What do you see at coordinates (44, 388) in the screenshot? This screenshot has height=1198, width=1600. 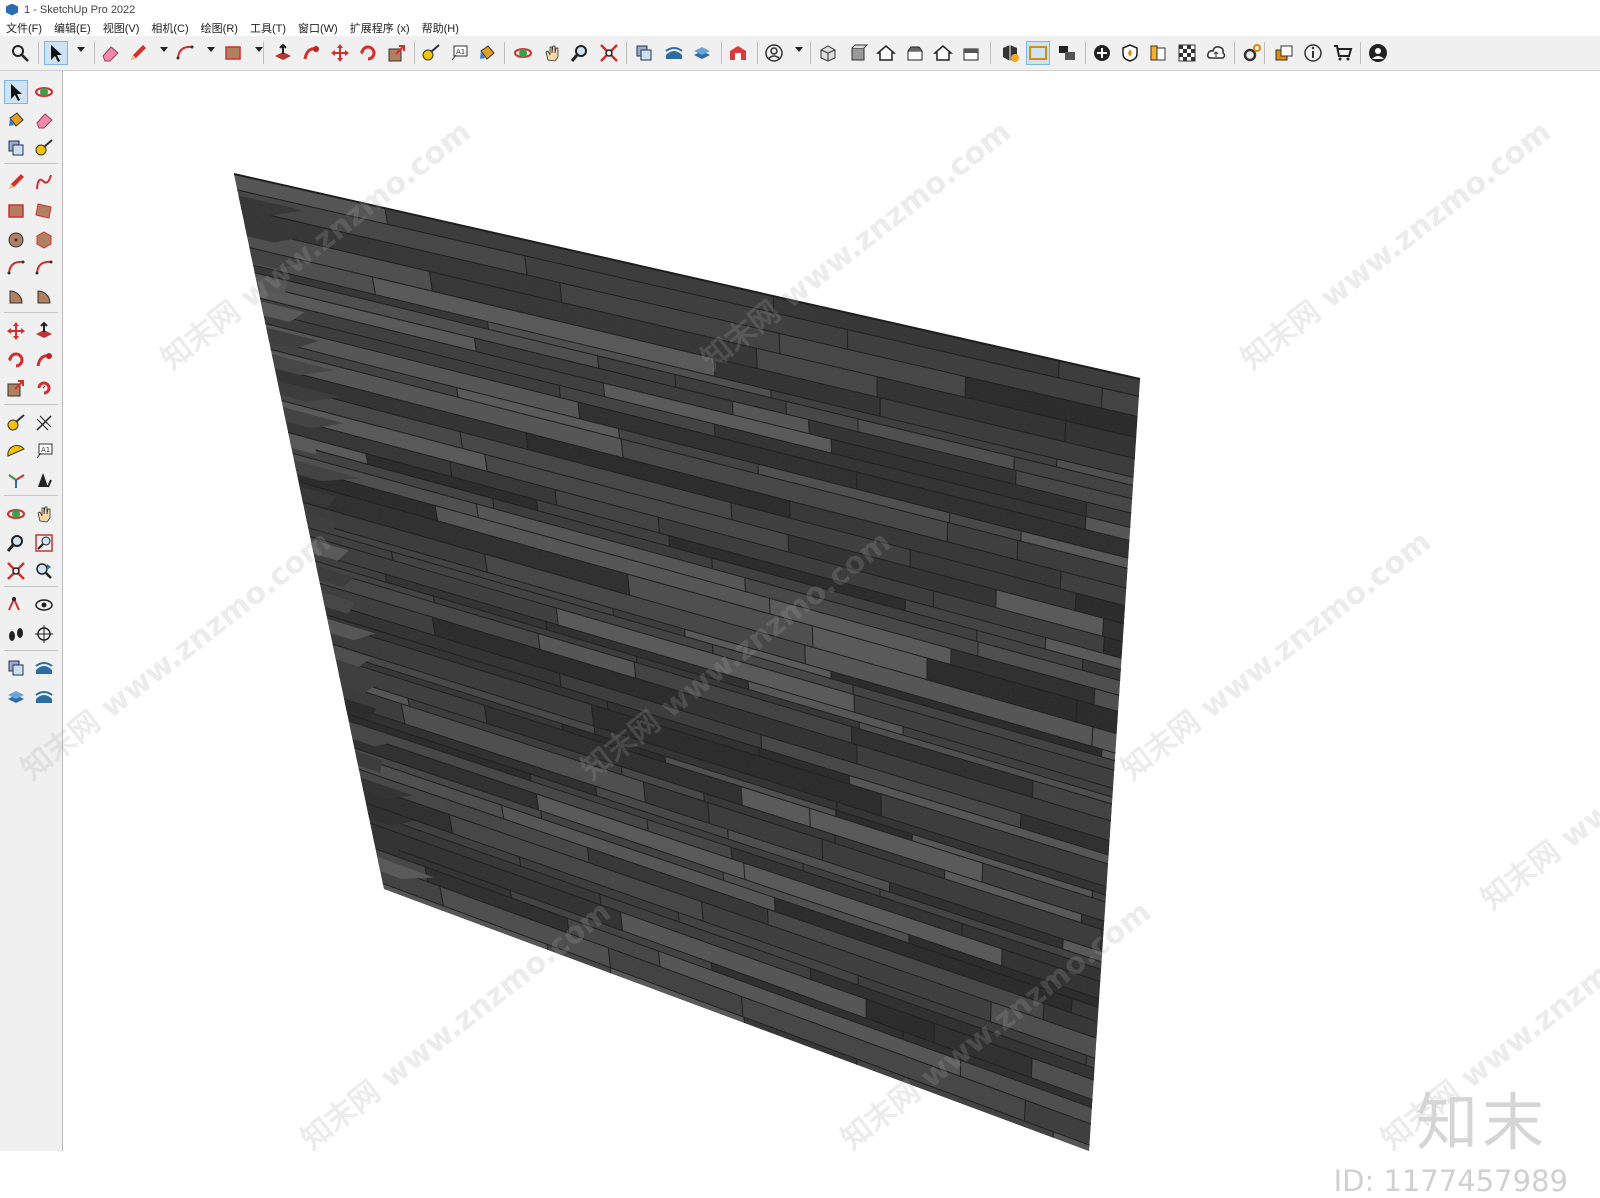 I see `offset-icon` at bounding box center [44, 388].